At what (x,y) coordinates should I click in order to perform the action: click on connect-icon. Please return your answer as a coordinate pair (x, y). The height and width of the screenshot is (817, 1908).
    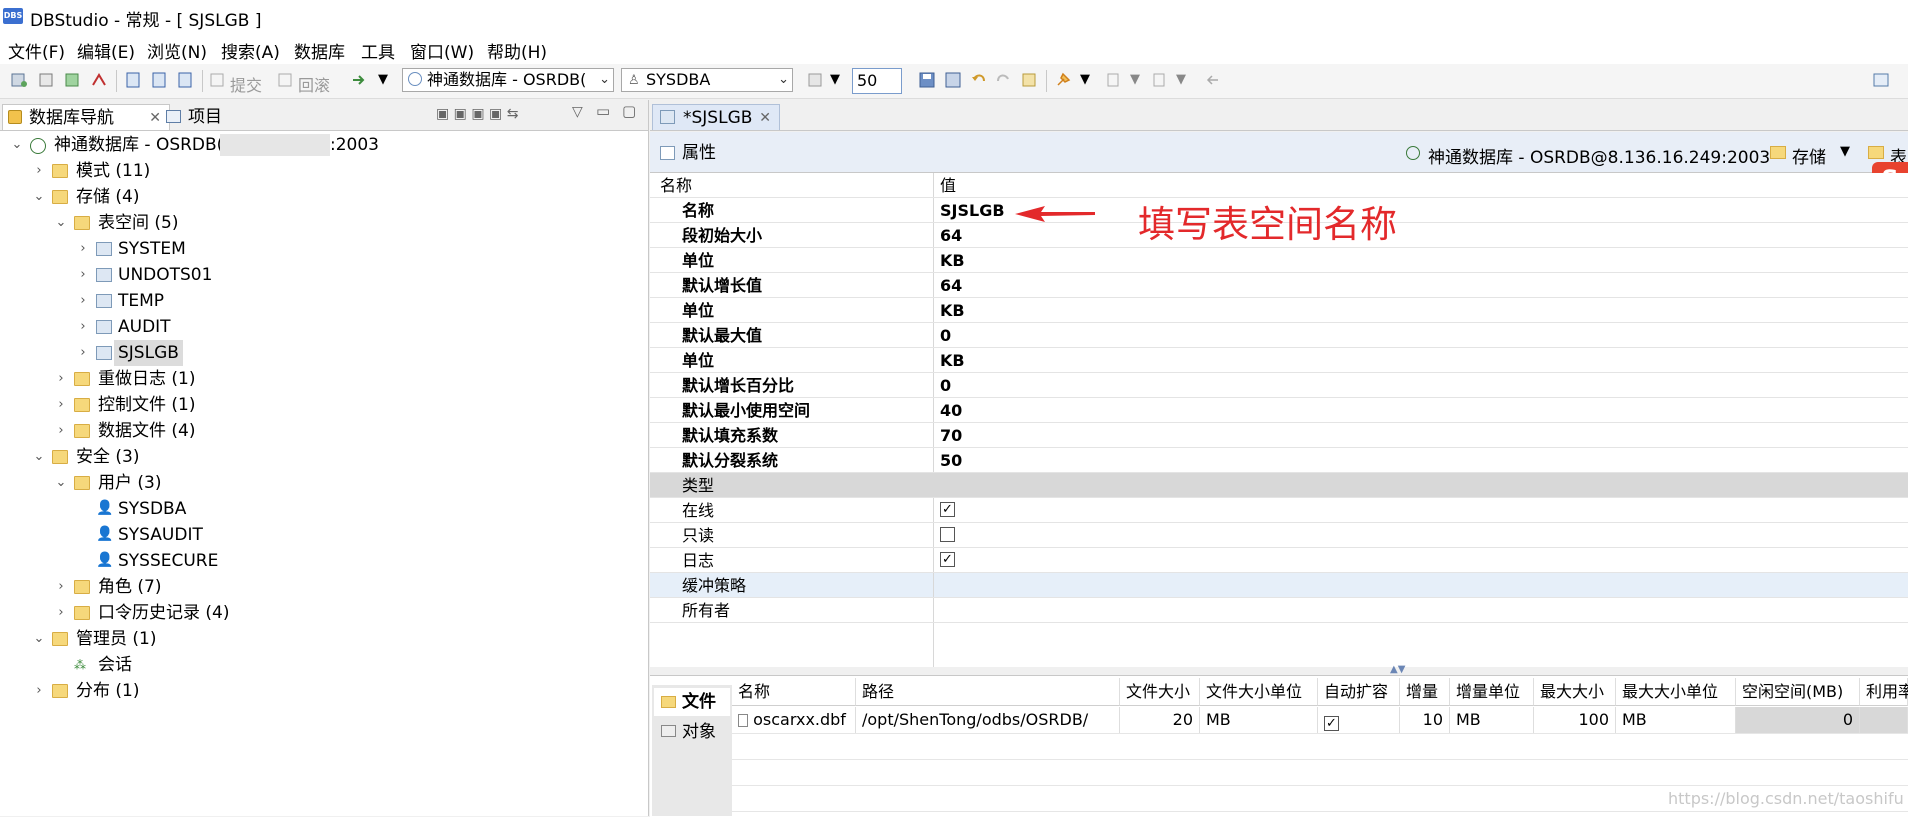
    Looking at the image, I should click on (47, 80).